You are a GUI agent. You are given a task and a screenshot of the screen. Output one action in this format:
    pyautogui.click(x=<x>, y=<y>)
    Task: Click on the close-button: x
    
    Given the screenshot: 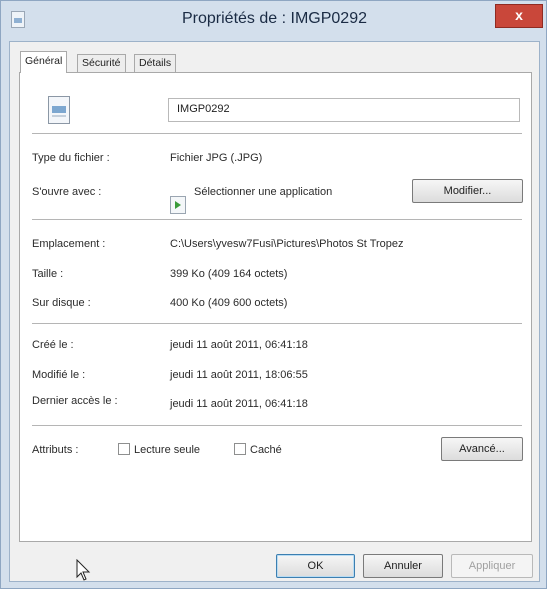 What is the action you would take?
    pyautogui.click(x=519, y=16)
    